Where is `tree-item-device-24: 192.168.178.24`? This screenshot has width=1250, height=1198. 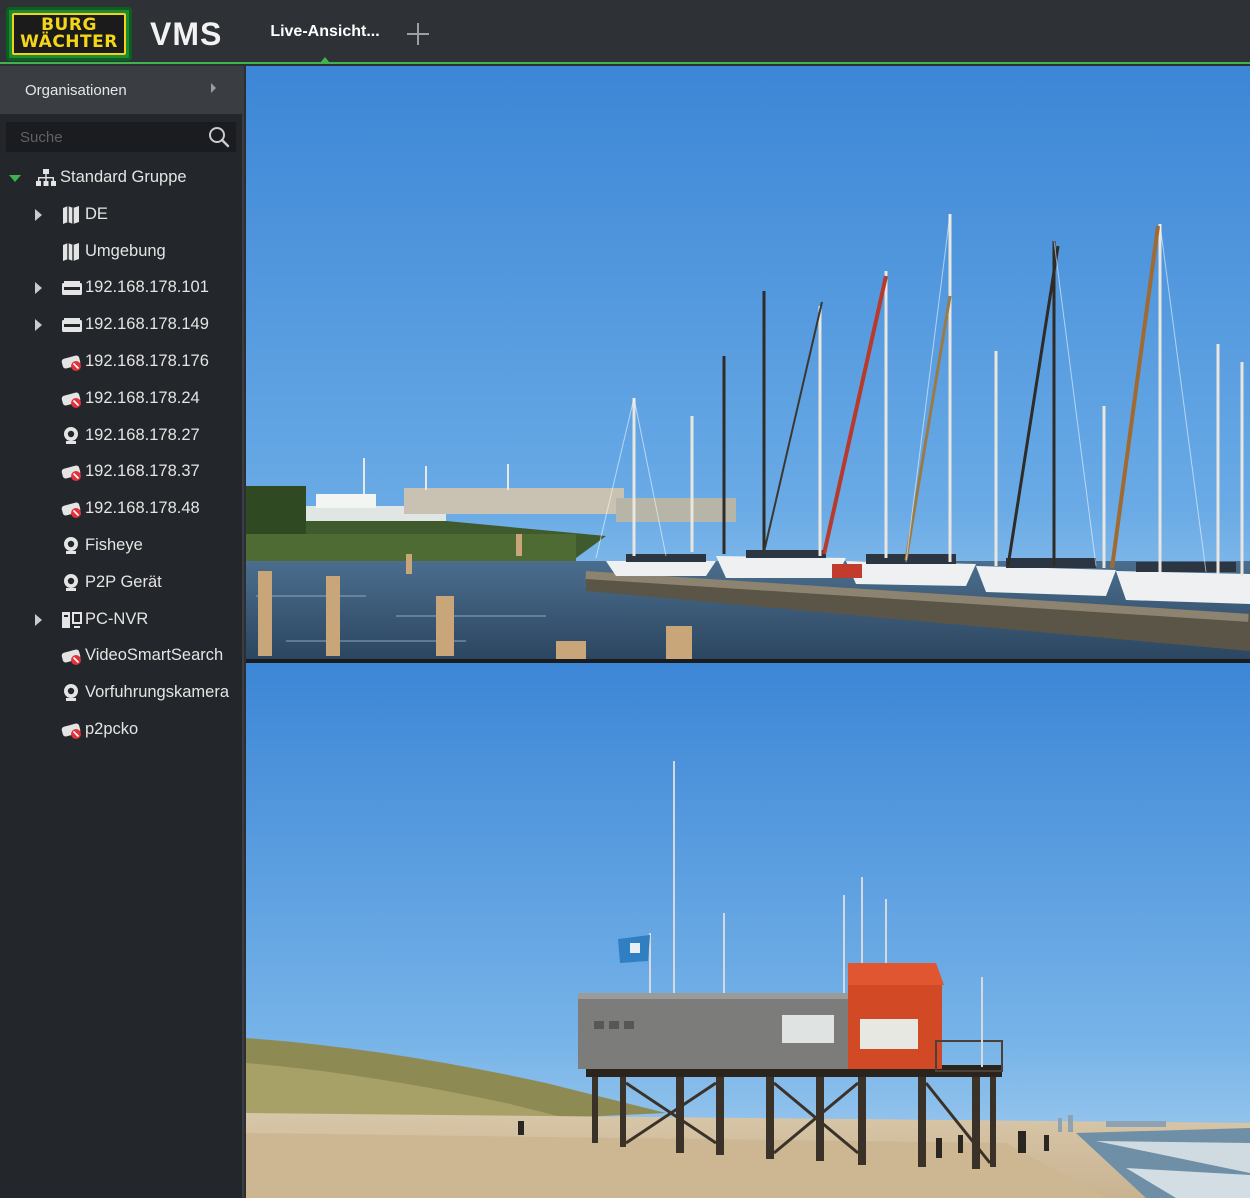
tree-item-device-24: 192.168.178.24 is located at coordinates (121, 399).